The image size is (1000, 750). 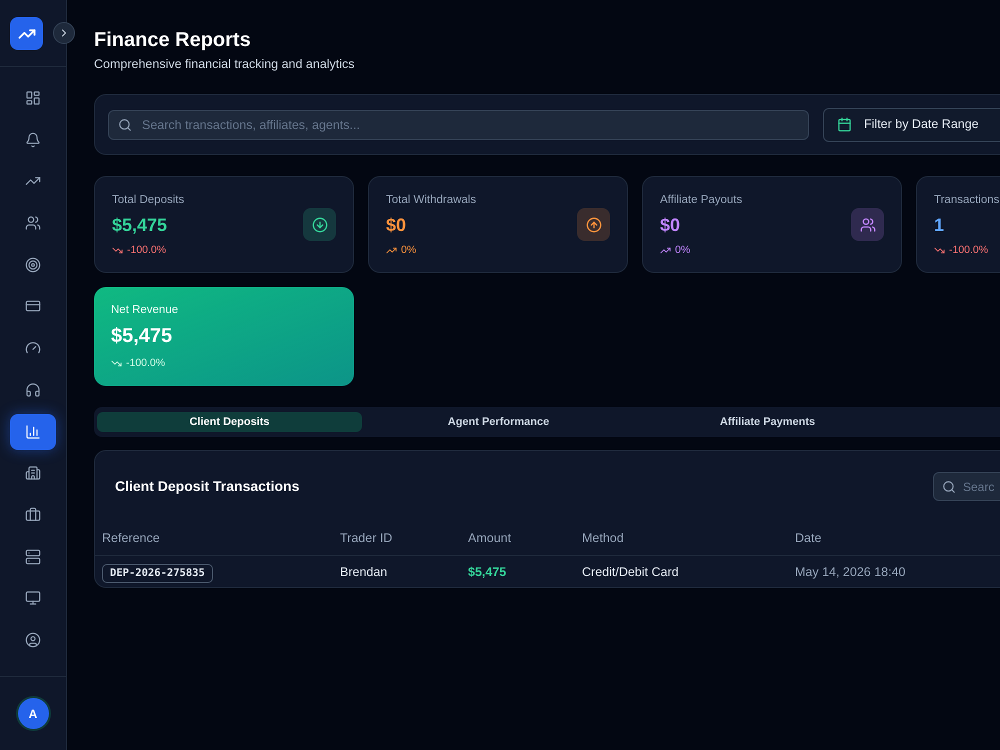 I want to click on tab: Client Deposits, so click(x=229, y=422).